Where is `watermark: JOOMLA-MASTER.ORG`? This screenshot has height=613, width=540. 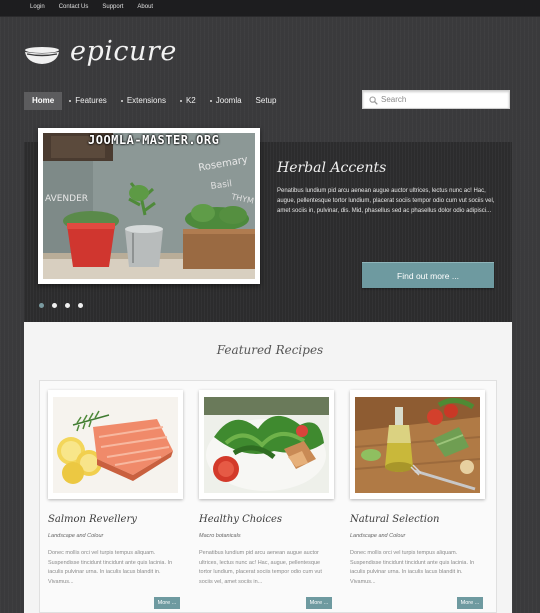
watermark: JOOMLA-MASTER.ORG is located at coordinates (154, 140).